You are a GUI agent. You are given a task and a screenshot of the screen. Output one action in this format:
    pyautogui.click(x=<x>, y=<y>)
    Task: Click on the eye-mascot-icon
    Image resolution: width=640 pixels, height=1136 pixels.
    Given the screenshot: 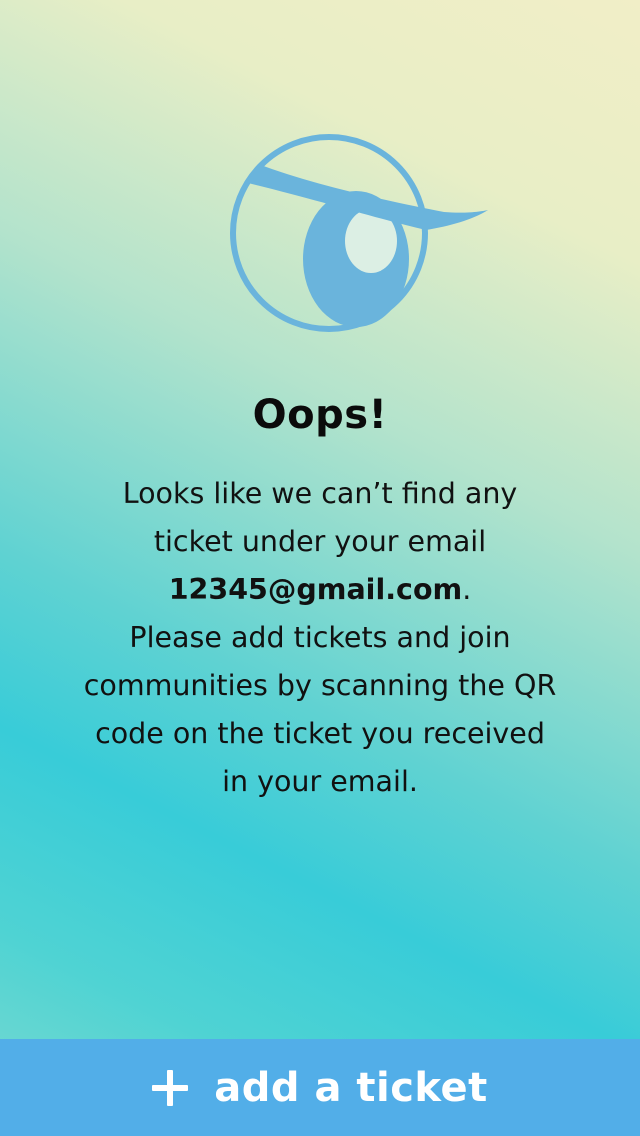 What is the action you would take?
    pyautogui.click(x=359, y=233)
    